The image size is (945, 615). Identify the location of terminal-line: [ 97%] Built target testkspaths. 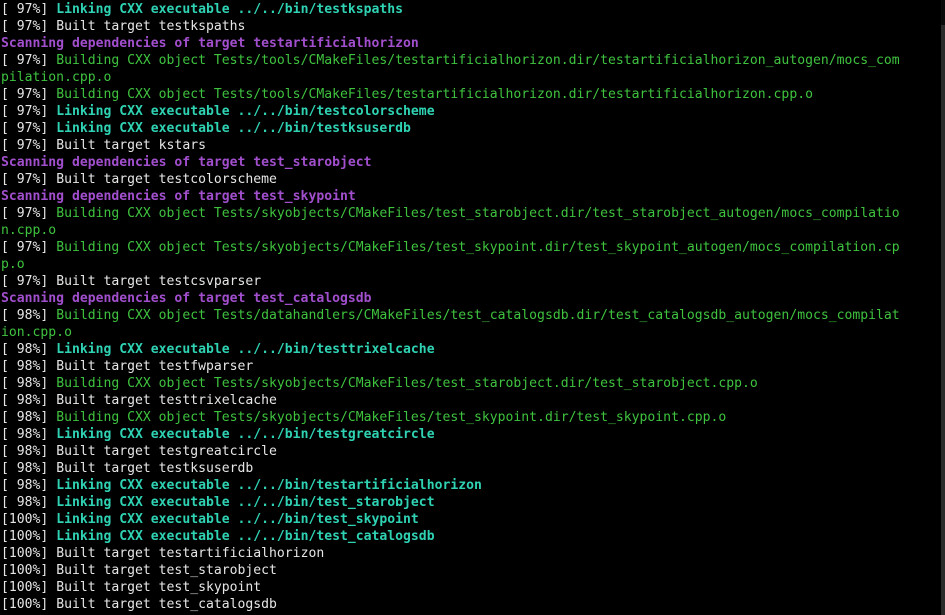
(473, 26).